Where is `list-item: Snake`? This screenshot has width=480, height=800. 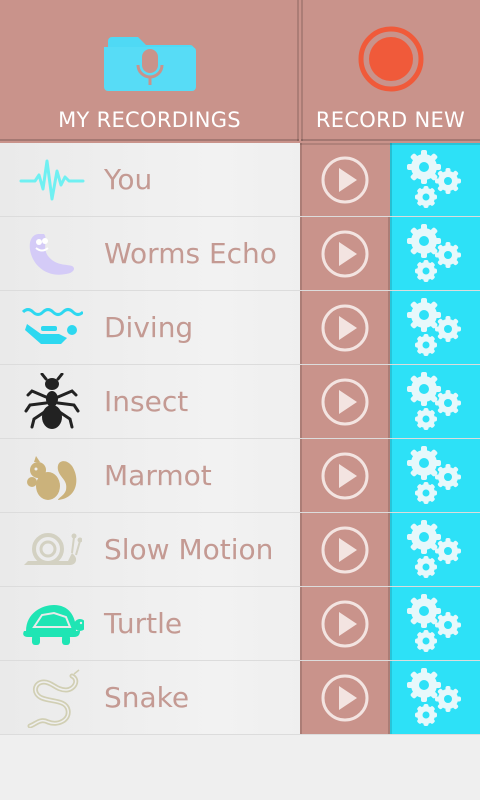
list-item: Snake is located at coordinates (240, 698).